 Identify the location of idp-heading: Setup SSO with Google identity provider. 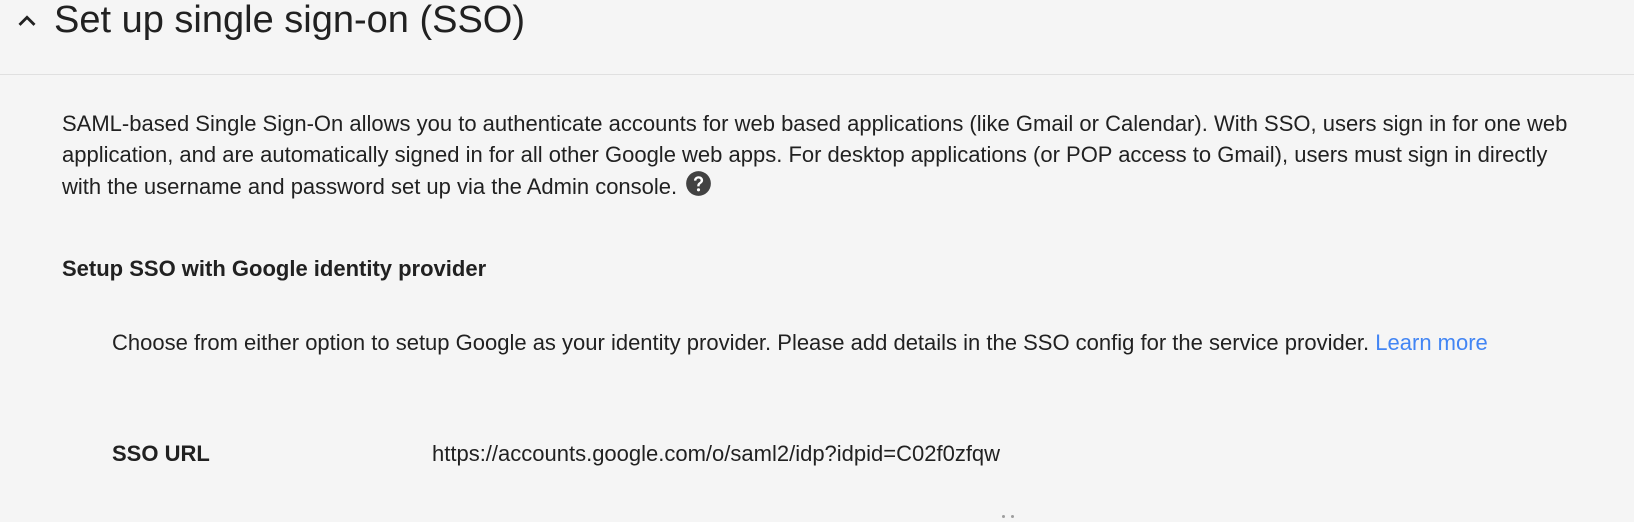
(274, 268).